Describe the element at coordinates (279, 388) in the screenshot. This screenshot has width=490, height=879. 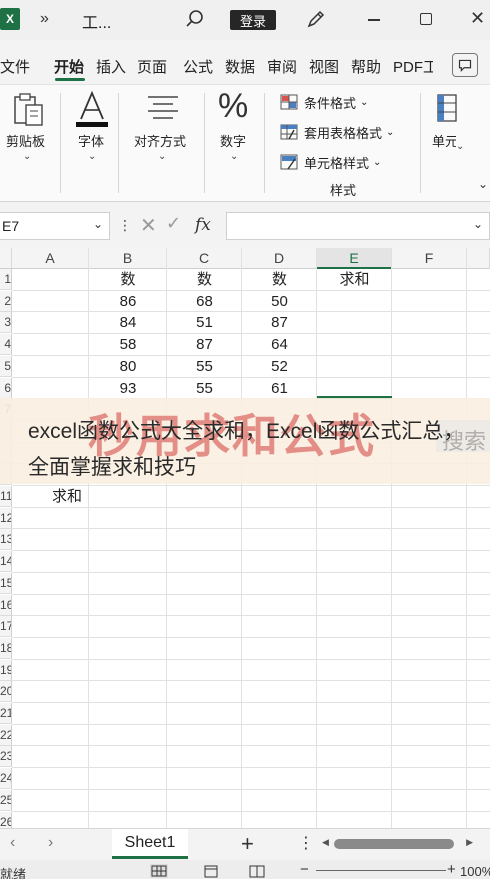
I see `cell: 61` at that location.